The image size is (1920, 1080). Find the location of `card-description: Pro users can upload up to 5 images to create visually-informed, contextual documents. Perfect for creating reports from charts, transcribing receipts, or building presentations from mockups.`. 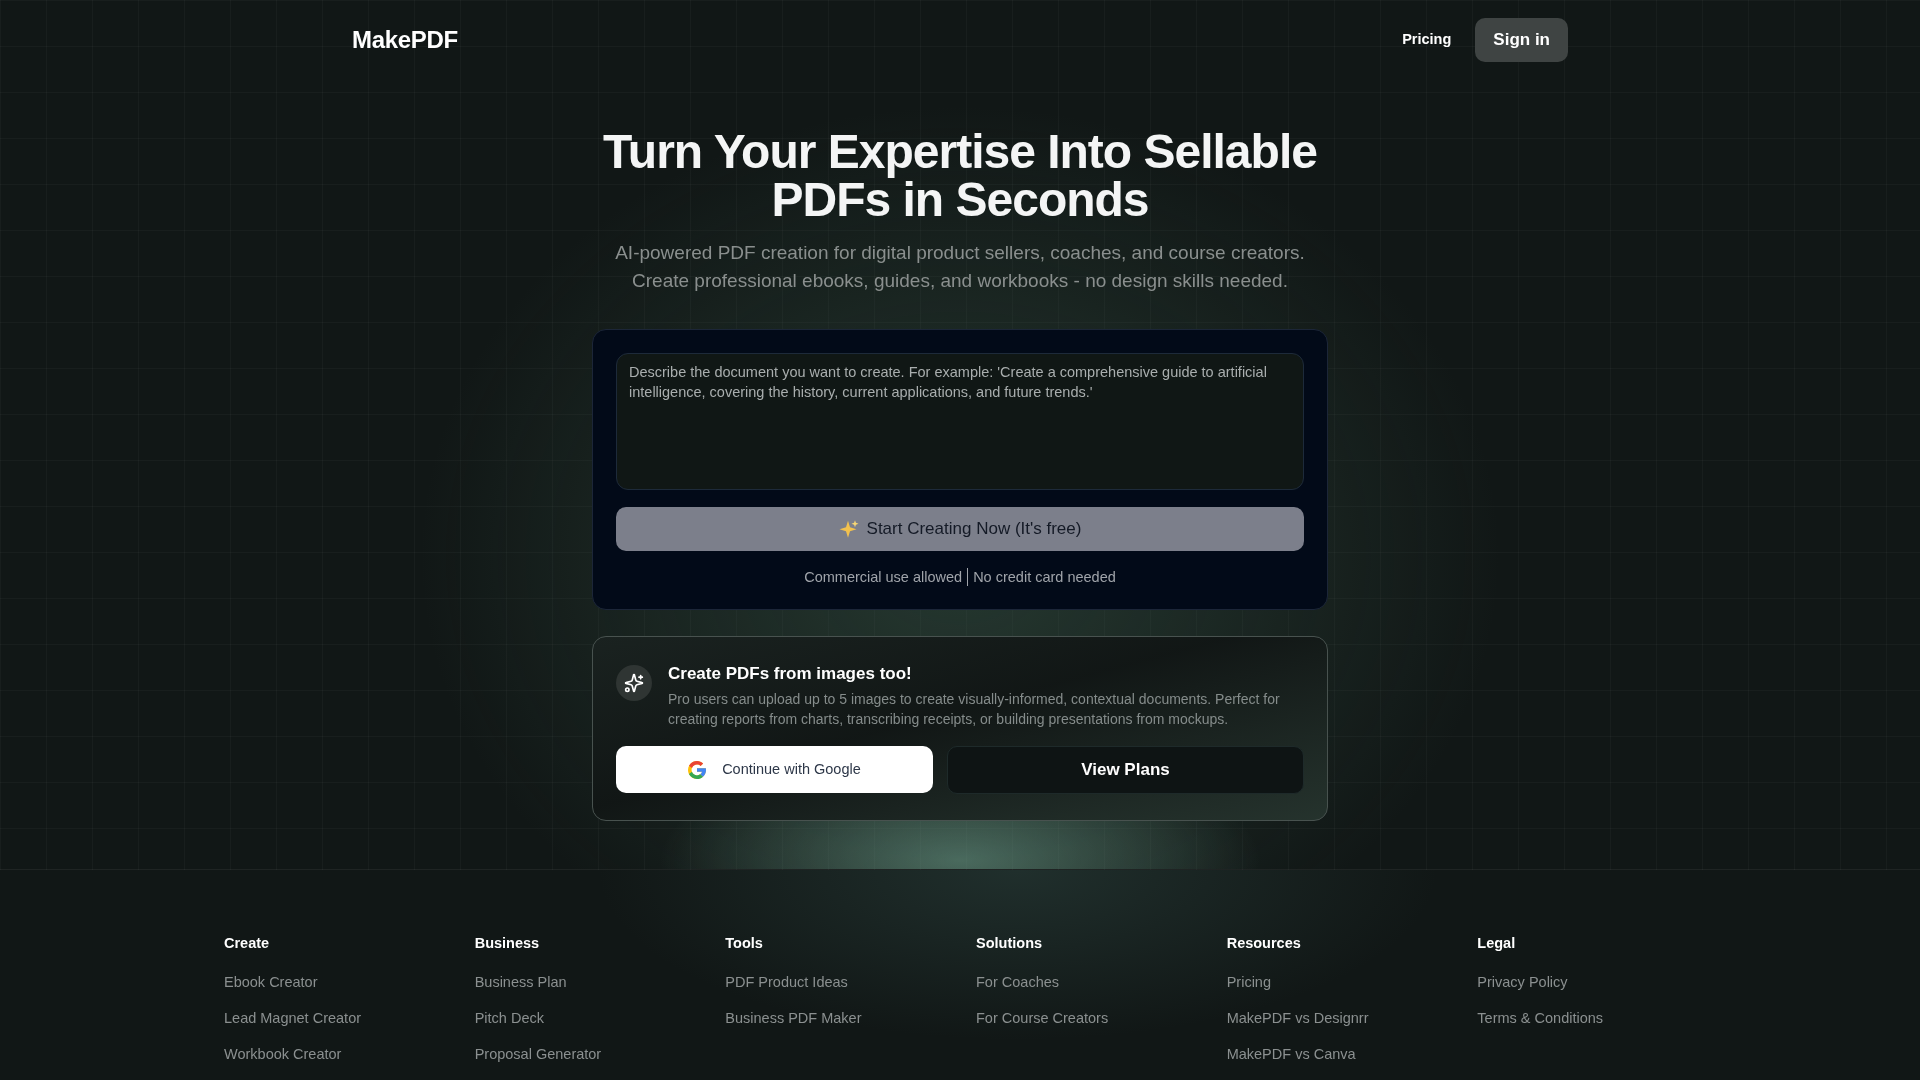

card-description: Pro users can upload up to 5 images to create visually-informed, contextual documents. Perfect for creating reports from charts, transcribing receipts, or building presentations from mockups. is located at coordinates (974, 709).